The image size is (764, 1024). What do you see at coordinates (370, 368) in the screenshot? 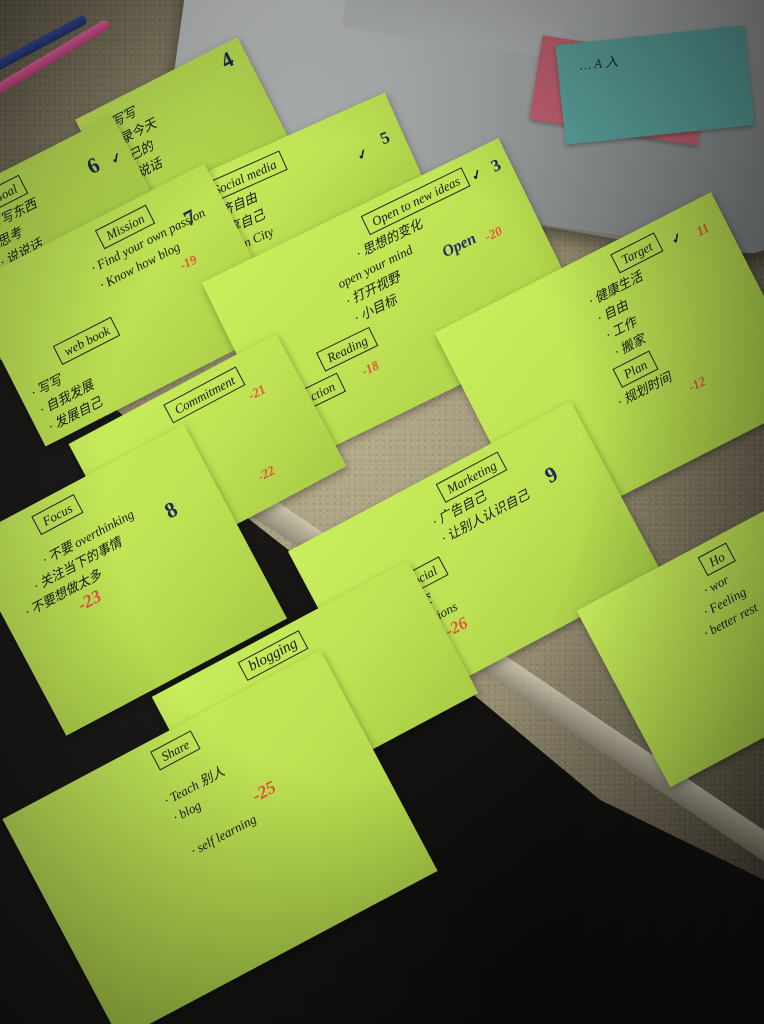
I see `note-e-score2: -18` at bounding box center [370, 368].